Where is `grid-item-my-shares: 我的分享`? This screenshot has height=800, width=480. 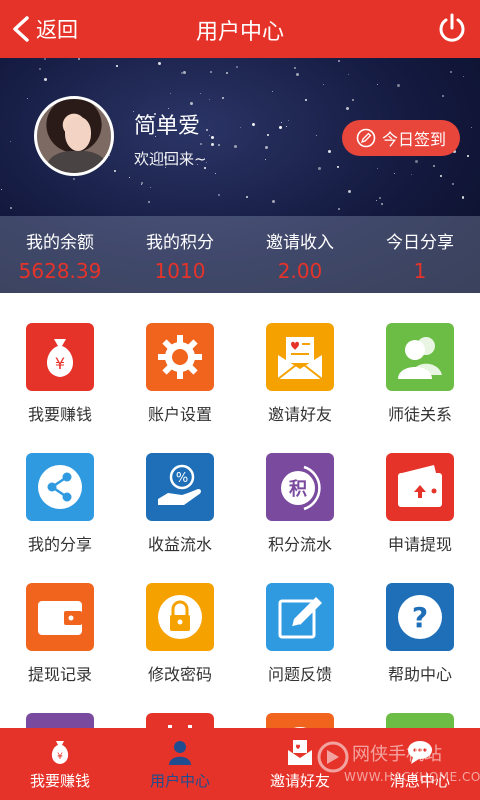
grid-item-my-shares: 我的分享 is located at coordinates (60, 488).